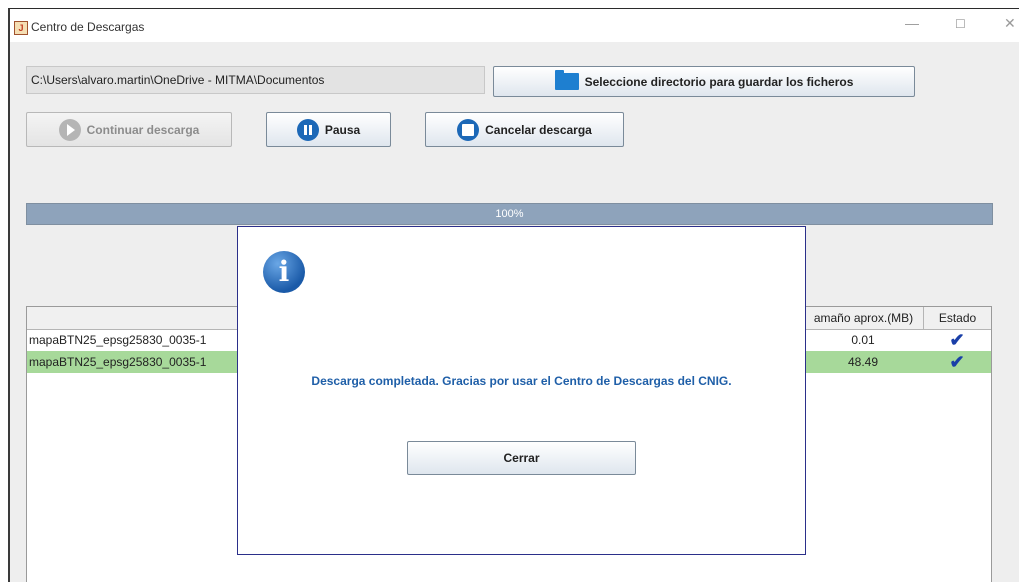 This screenshot has width=1019, height=582. What do you see at coordinates (957, 318) in the screenshot?
I see `column-header-status: Estado` at bounding box center [957, 318].